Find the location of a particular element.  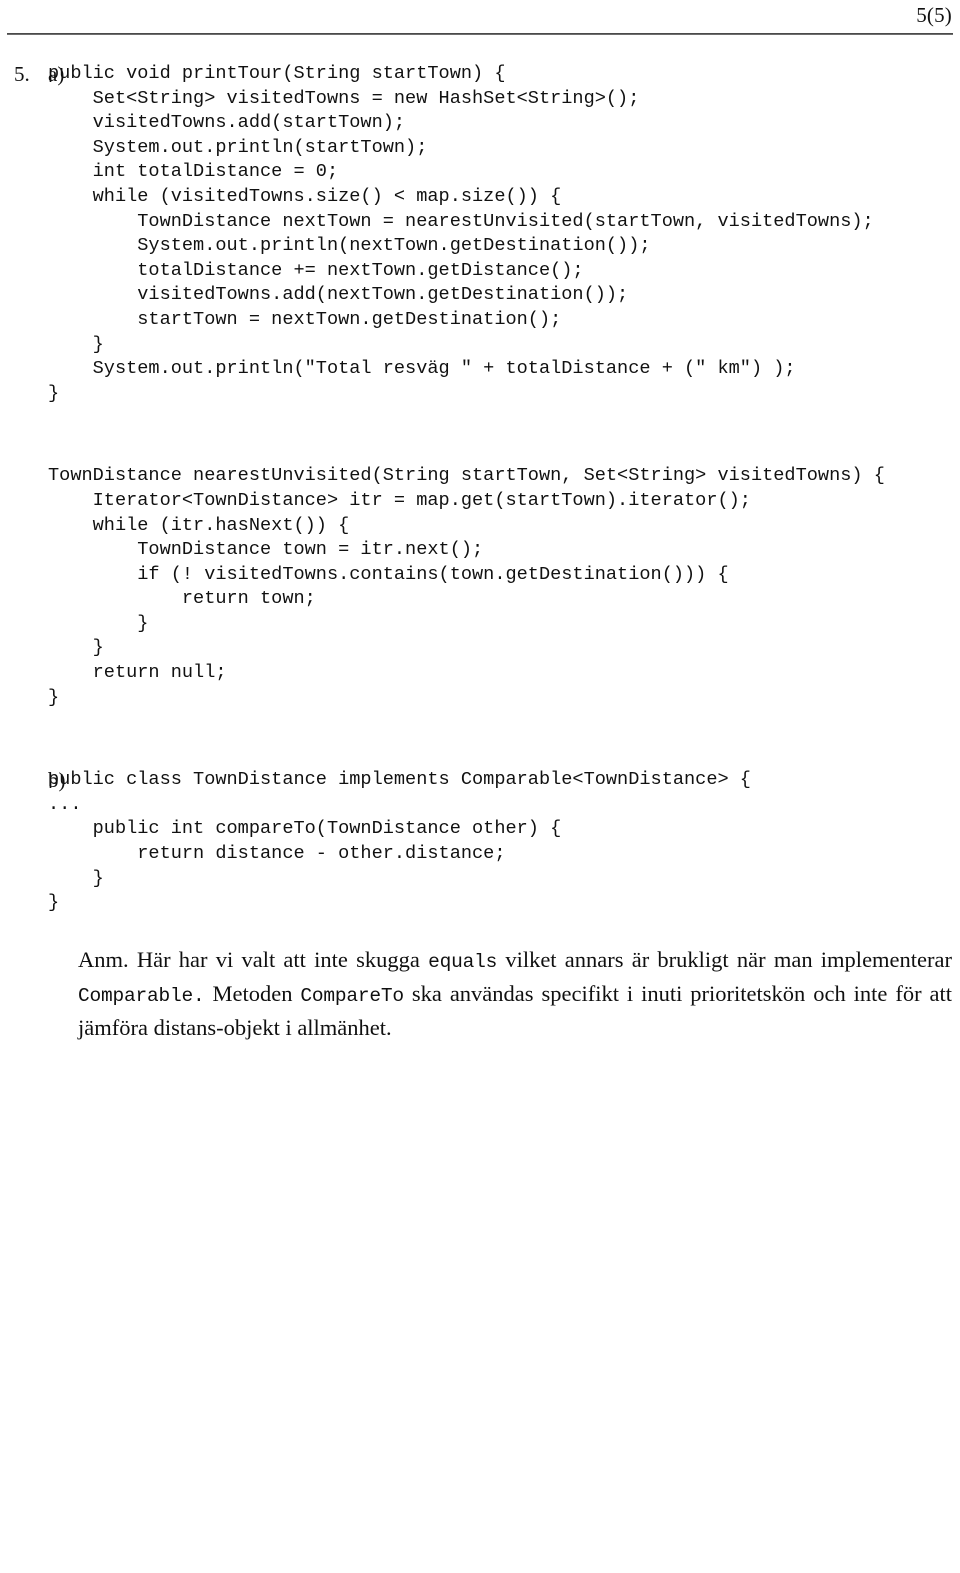

part-gap is located at coordinates (480, 739).